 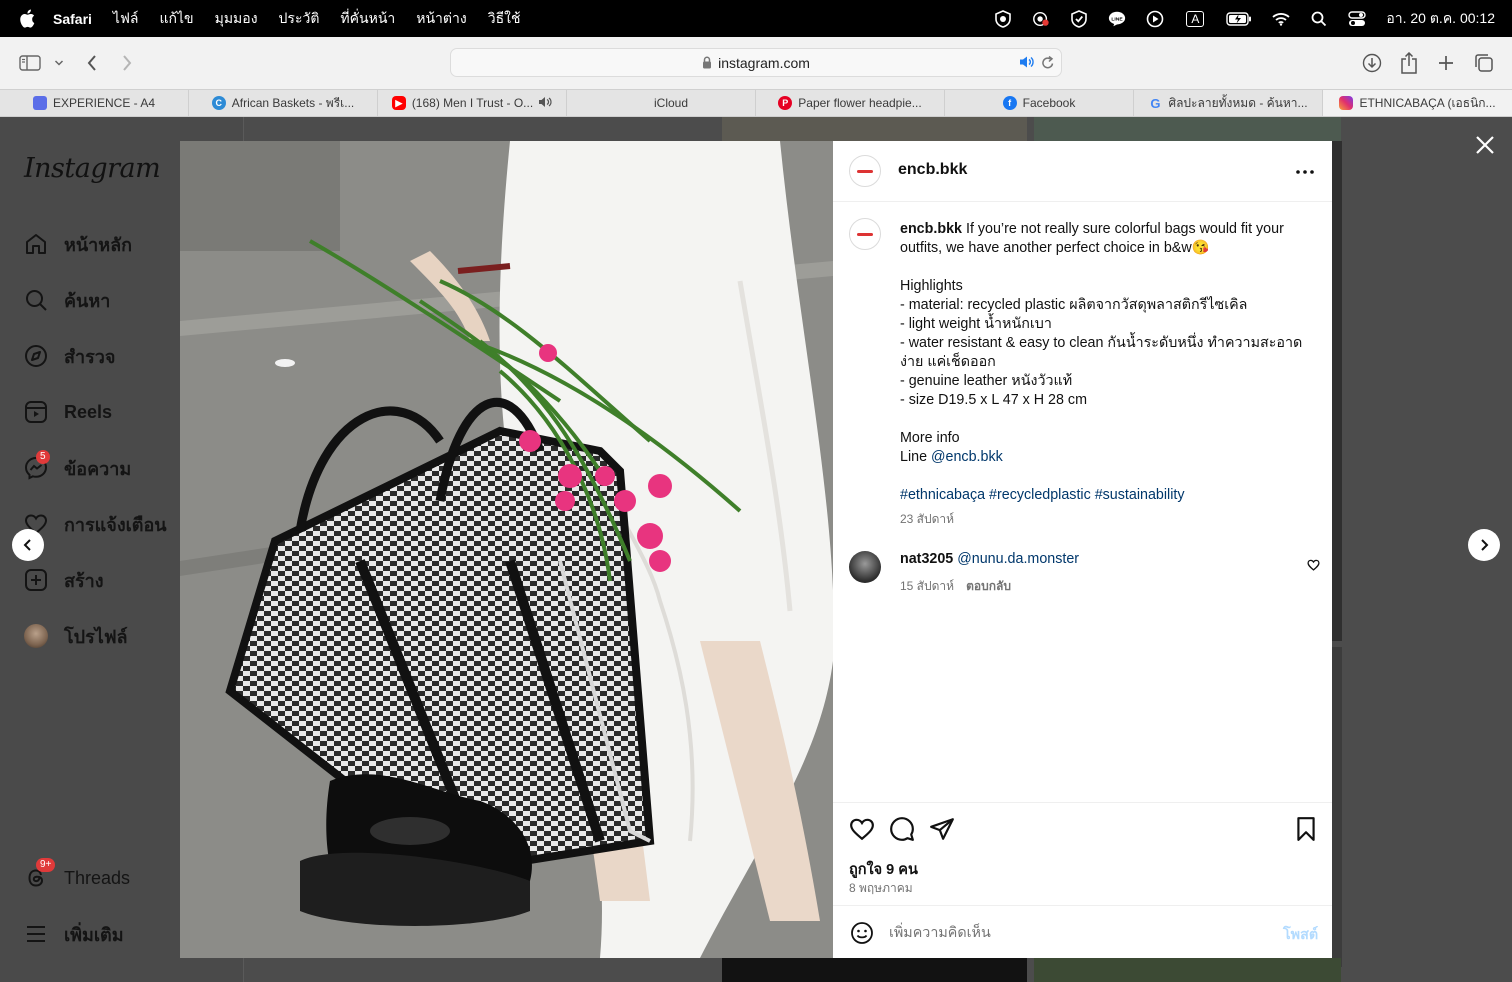 I want to click on comment-like-icon, so click(x=1313, y=565).